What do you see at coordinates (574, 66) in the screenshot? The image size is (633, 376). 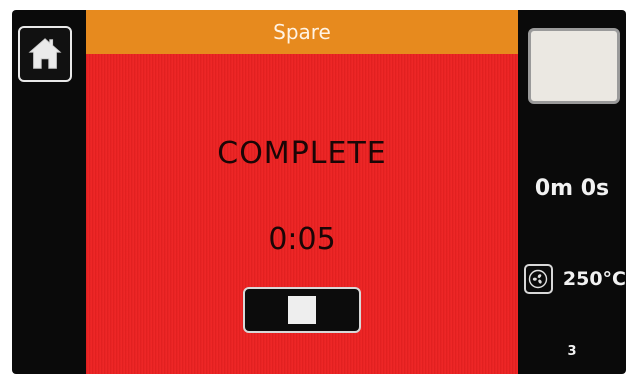 I see `item-thumbnail` at bounding box center [574, 66].